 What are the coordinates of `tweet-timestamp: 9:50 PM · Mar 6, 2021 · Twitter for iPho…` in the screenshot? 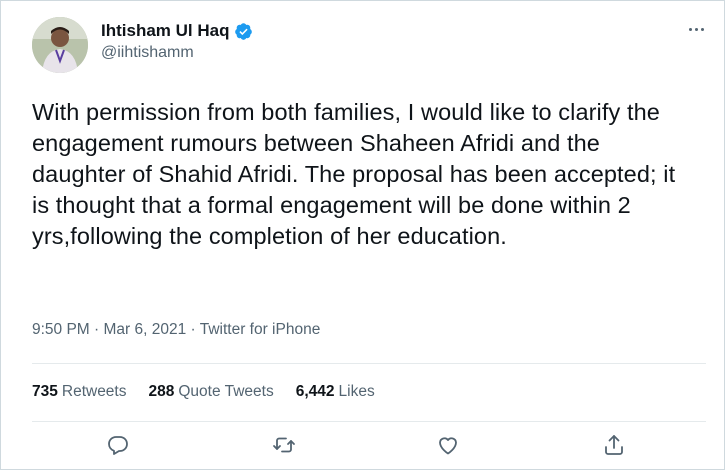 It's located at (176, 330).